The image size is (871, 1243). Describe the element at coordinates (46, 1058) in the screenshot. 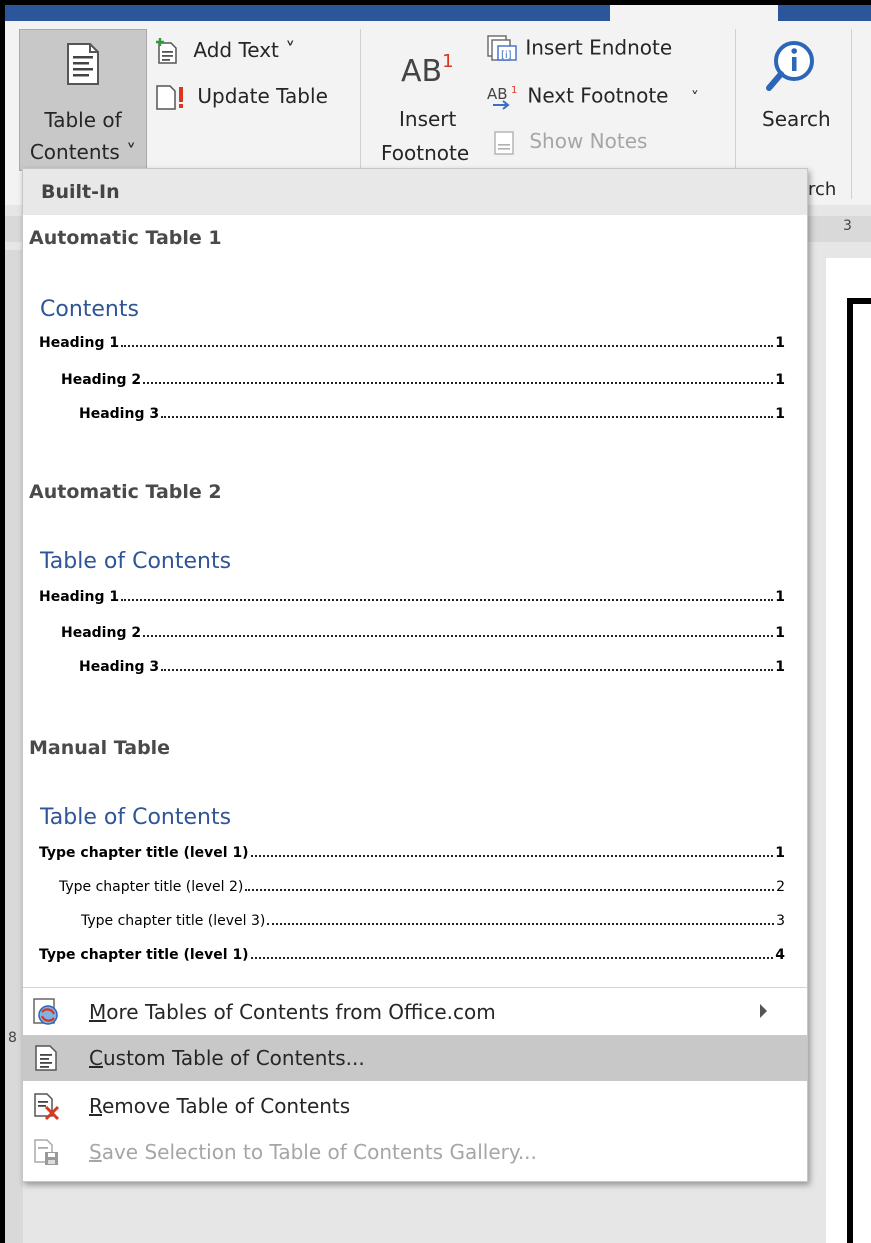

I see `document-list-icon` at that location.